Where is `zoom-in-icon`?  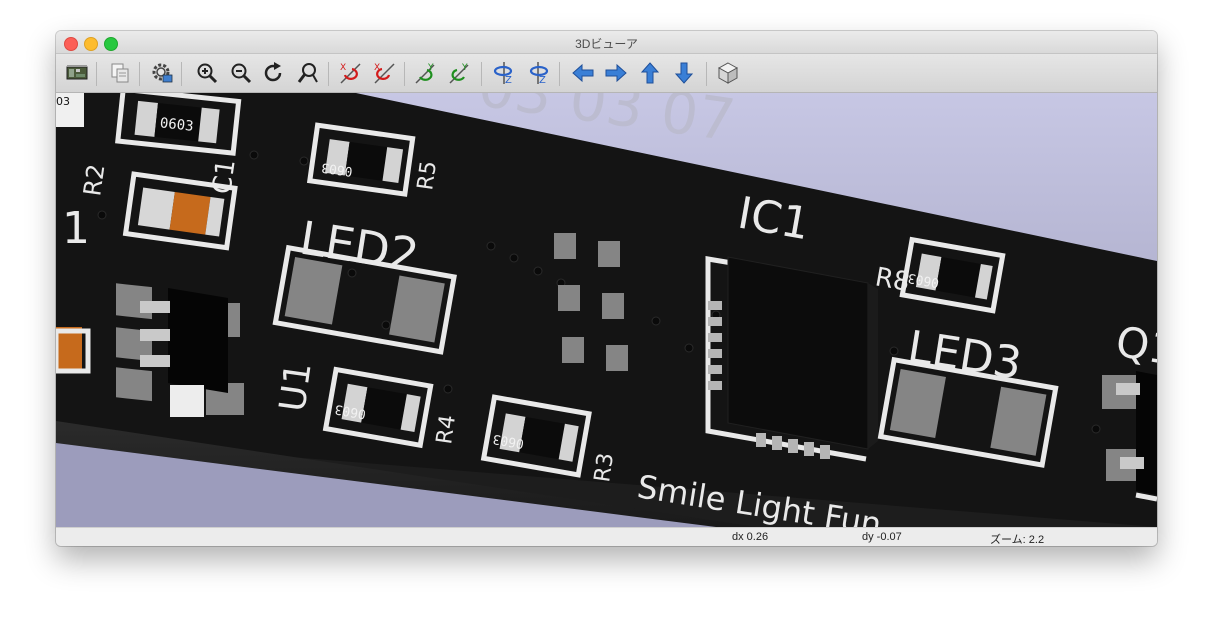 zoom-in-icon is located at coordinates (207, 73).